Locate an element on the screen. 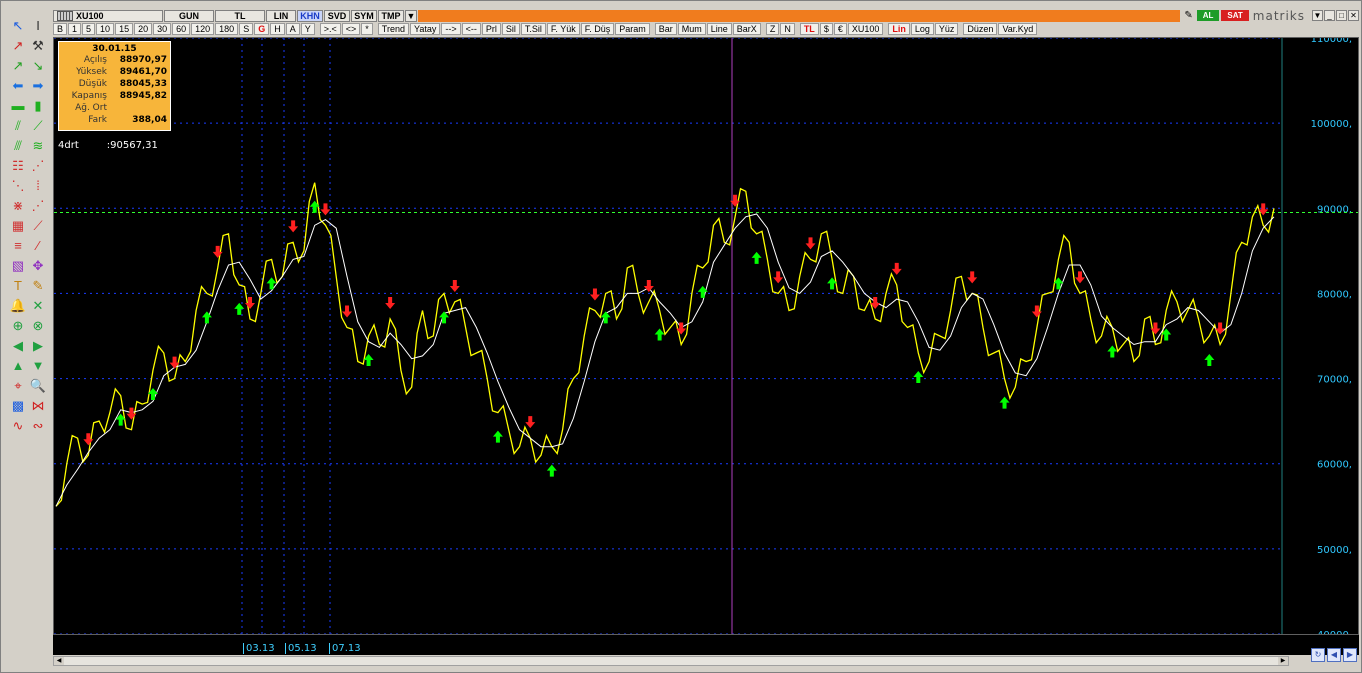  toolbar-button-scale: Lin is located at coordinates (899, 28).